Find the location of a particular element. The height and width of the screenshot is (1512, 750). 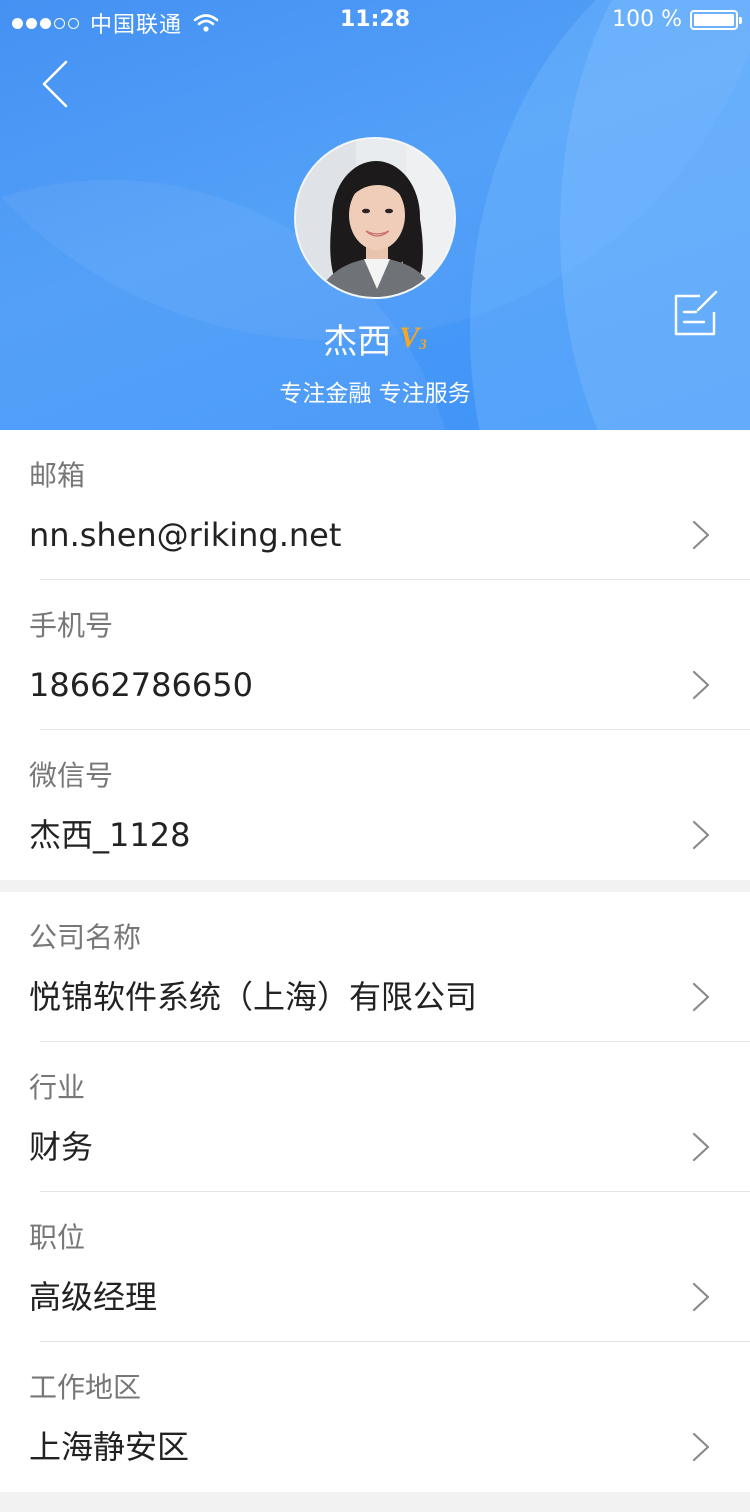

edit-icon is located at coordinates (696, 313).